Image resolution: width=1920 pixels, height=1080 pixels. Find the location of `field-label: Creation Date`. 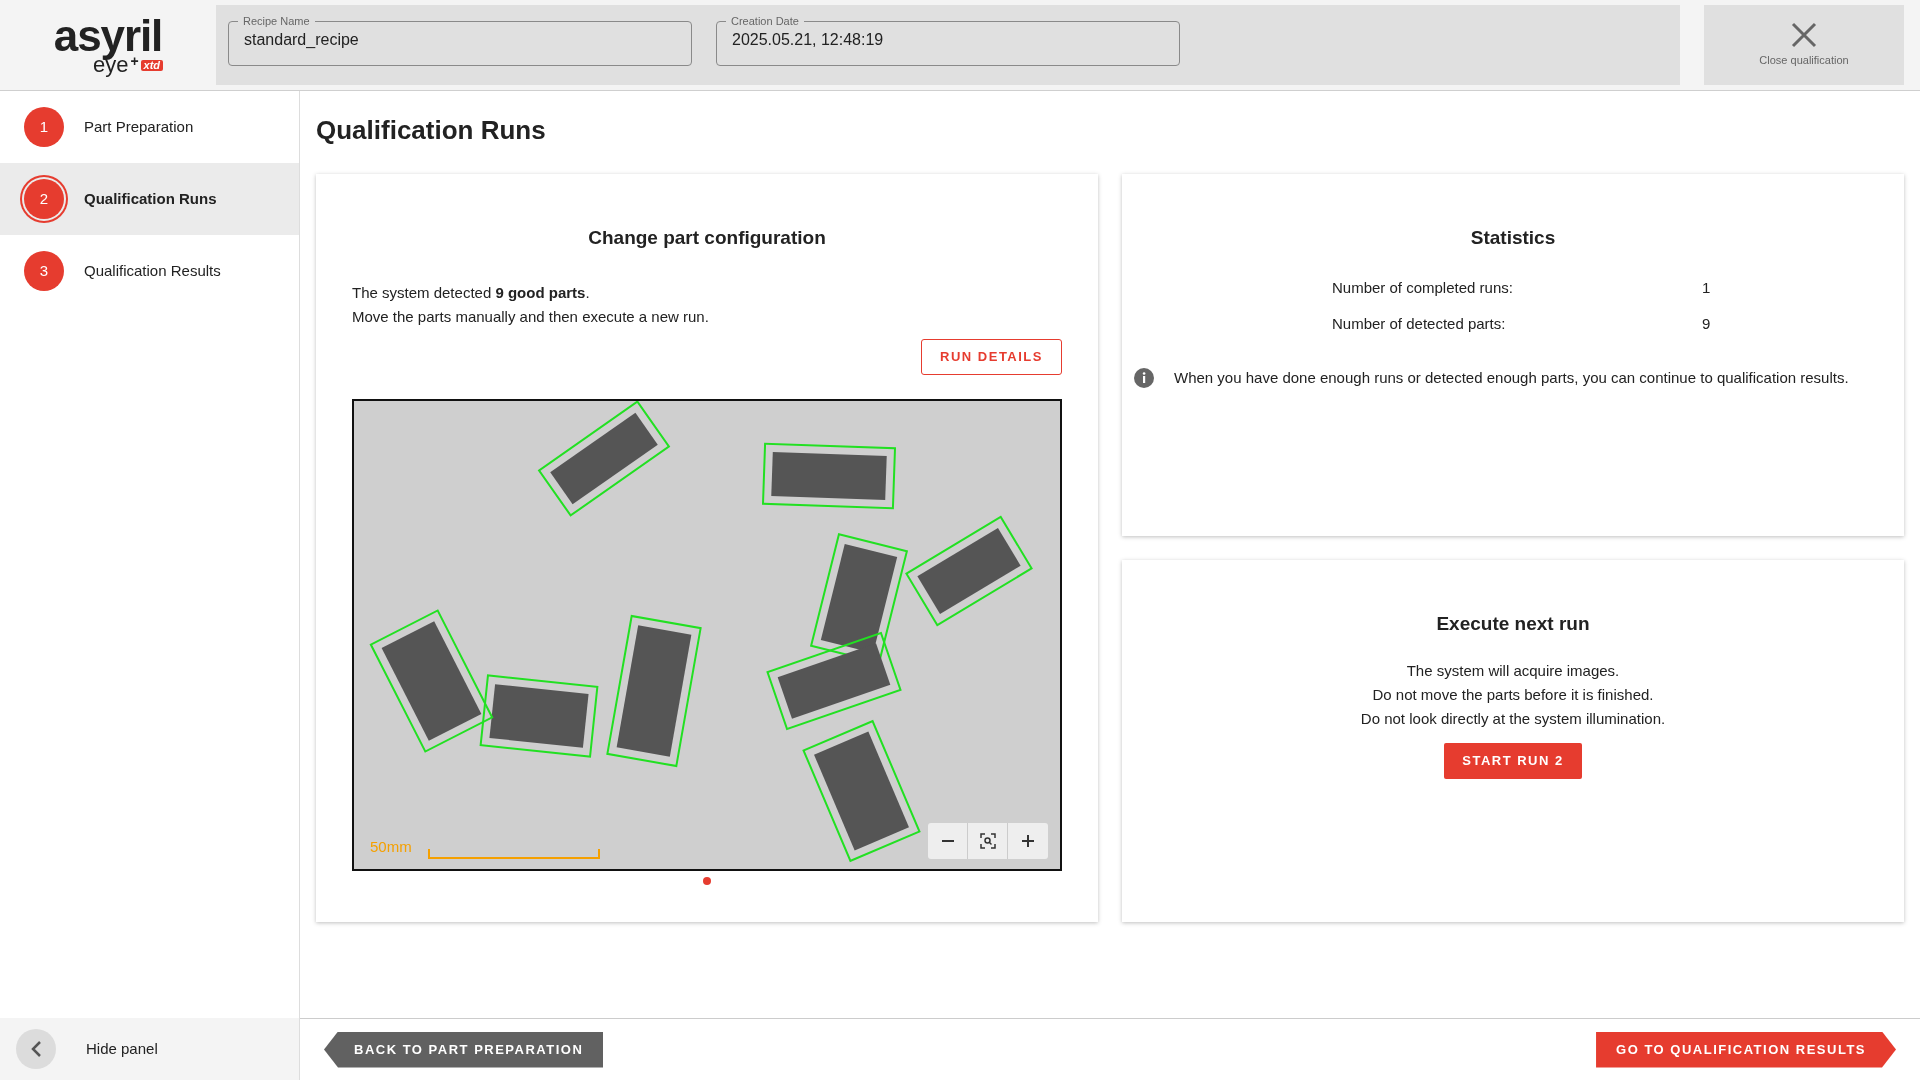

field-label: Creation Date is located at coordinates (765, 21).